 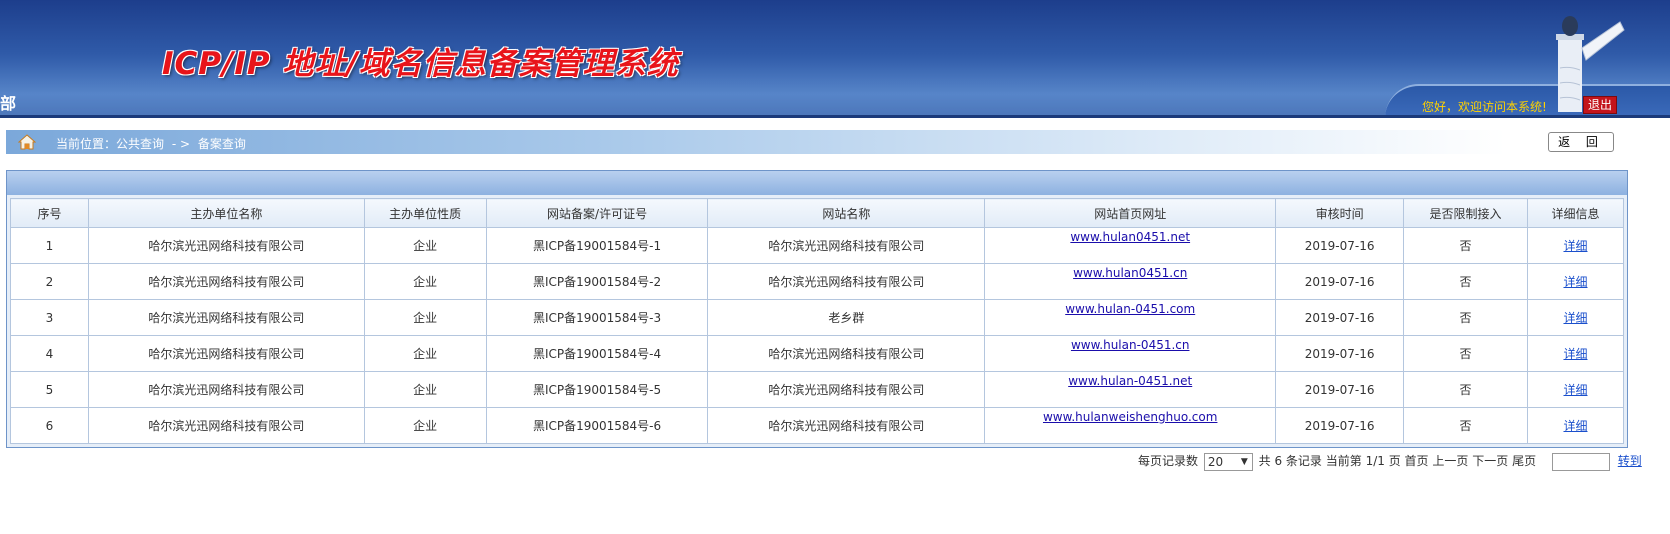 What do you see at coordinates (49, 425) in the screenshot?
I see `cell-no: 6` at bounding box center [49, 425].